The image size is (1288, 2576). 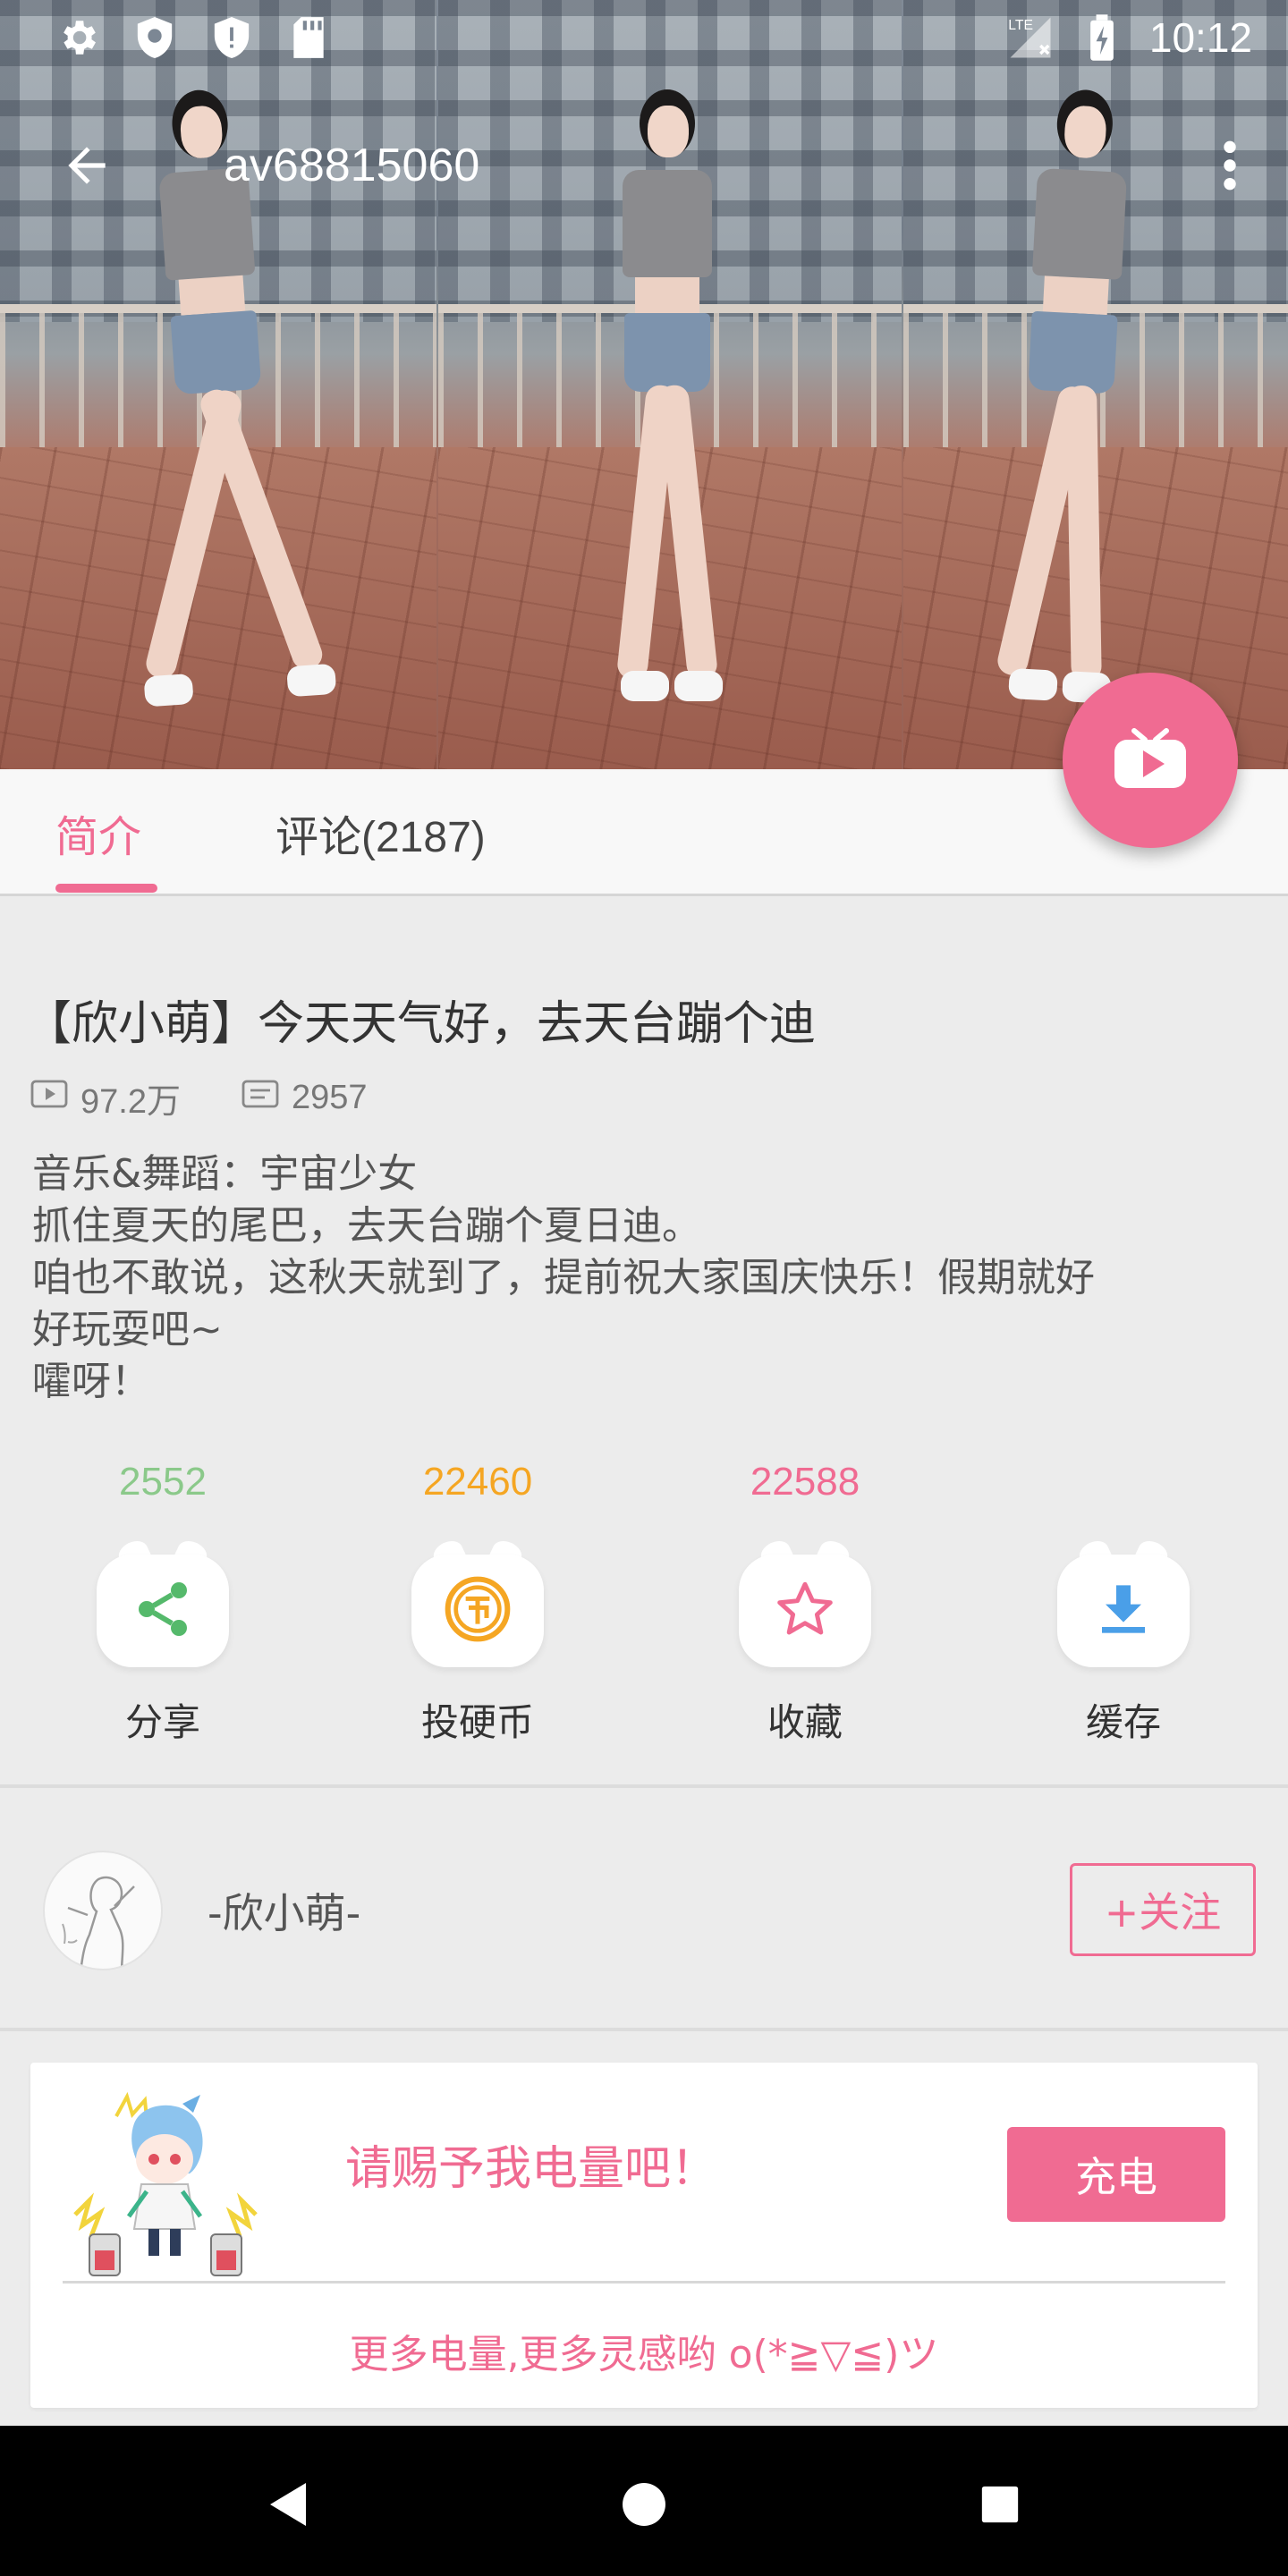 I want to click on coin-icon, so click(x=477, y=1610).